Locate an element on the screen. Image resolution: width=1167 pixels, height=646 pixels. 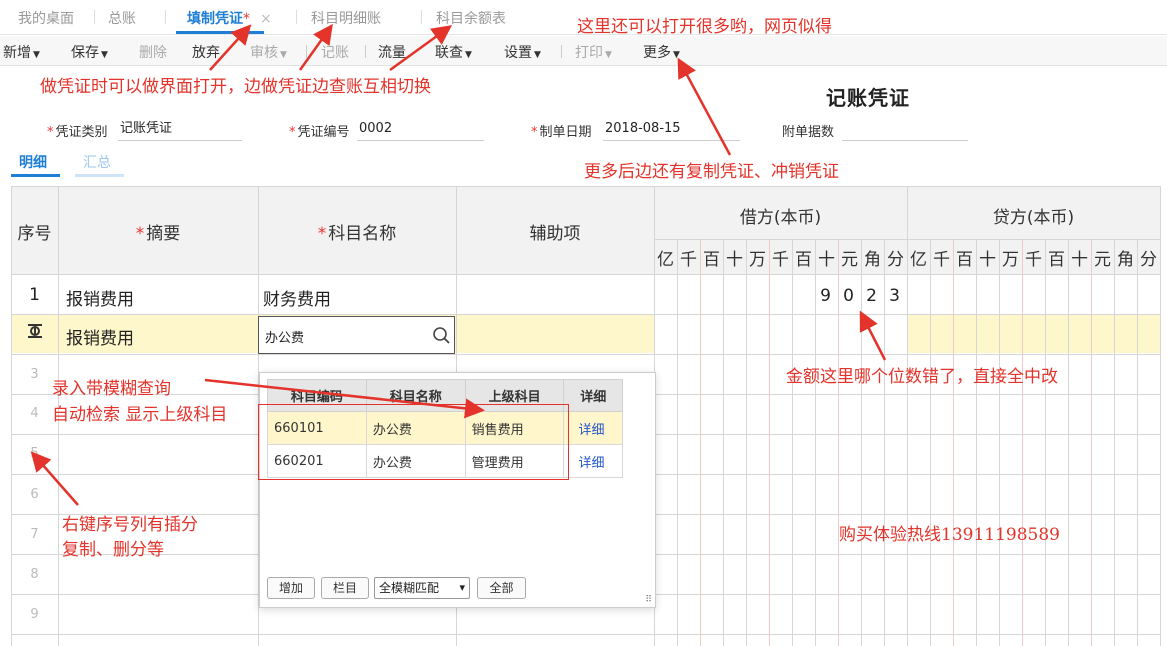
voucher-number-field: 0002 is located at coordinates (420, 130).